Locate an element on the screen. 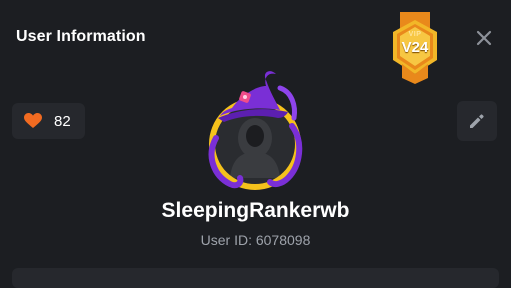 This screenshot has width=511, height=288. wizard-avatar-icon is located at coordinates (255, 130).